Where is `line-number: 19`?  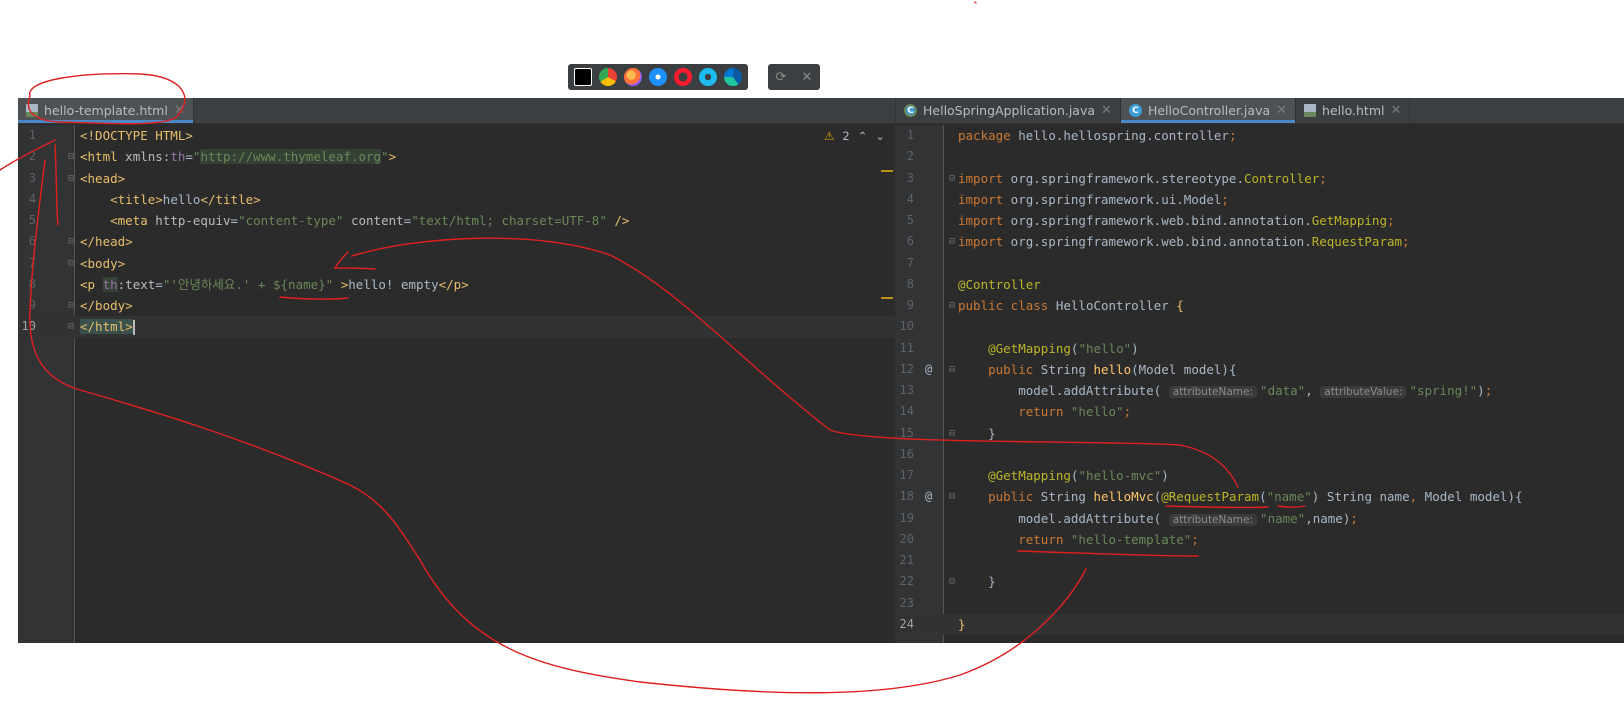 line-number: 19 is located at coordinates (906, 517).